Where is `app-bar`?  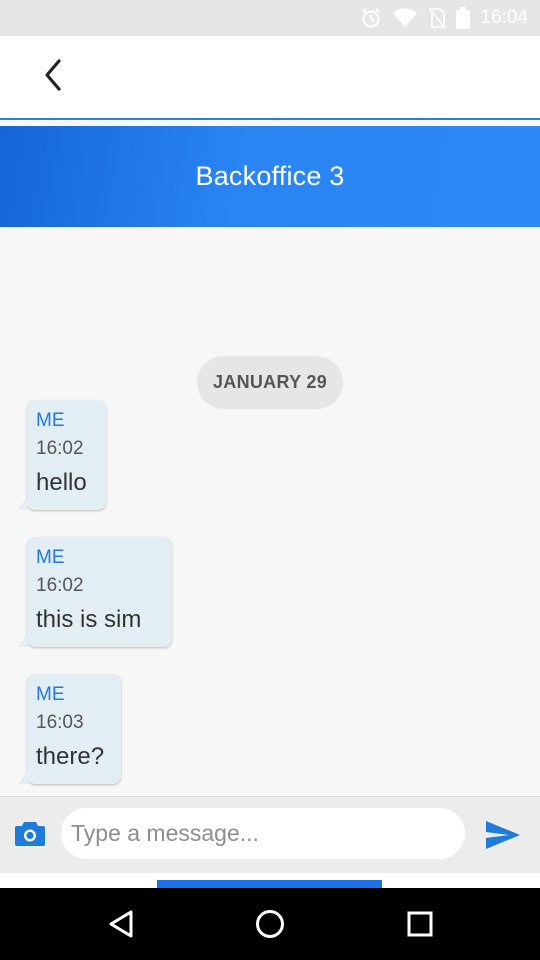
app-bar is located at coordinates (270, 78).